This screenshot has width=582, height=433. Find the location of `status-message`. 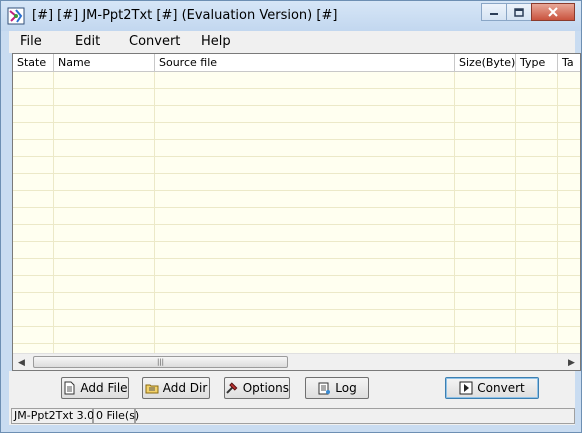

status-message is located at coordinates (355, 416).